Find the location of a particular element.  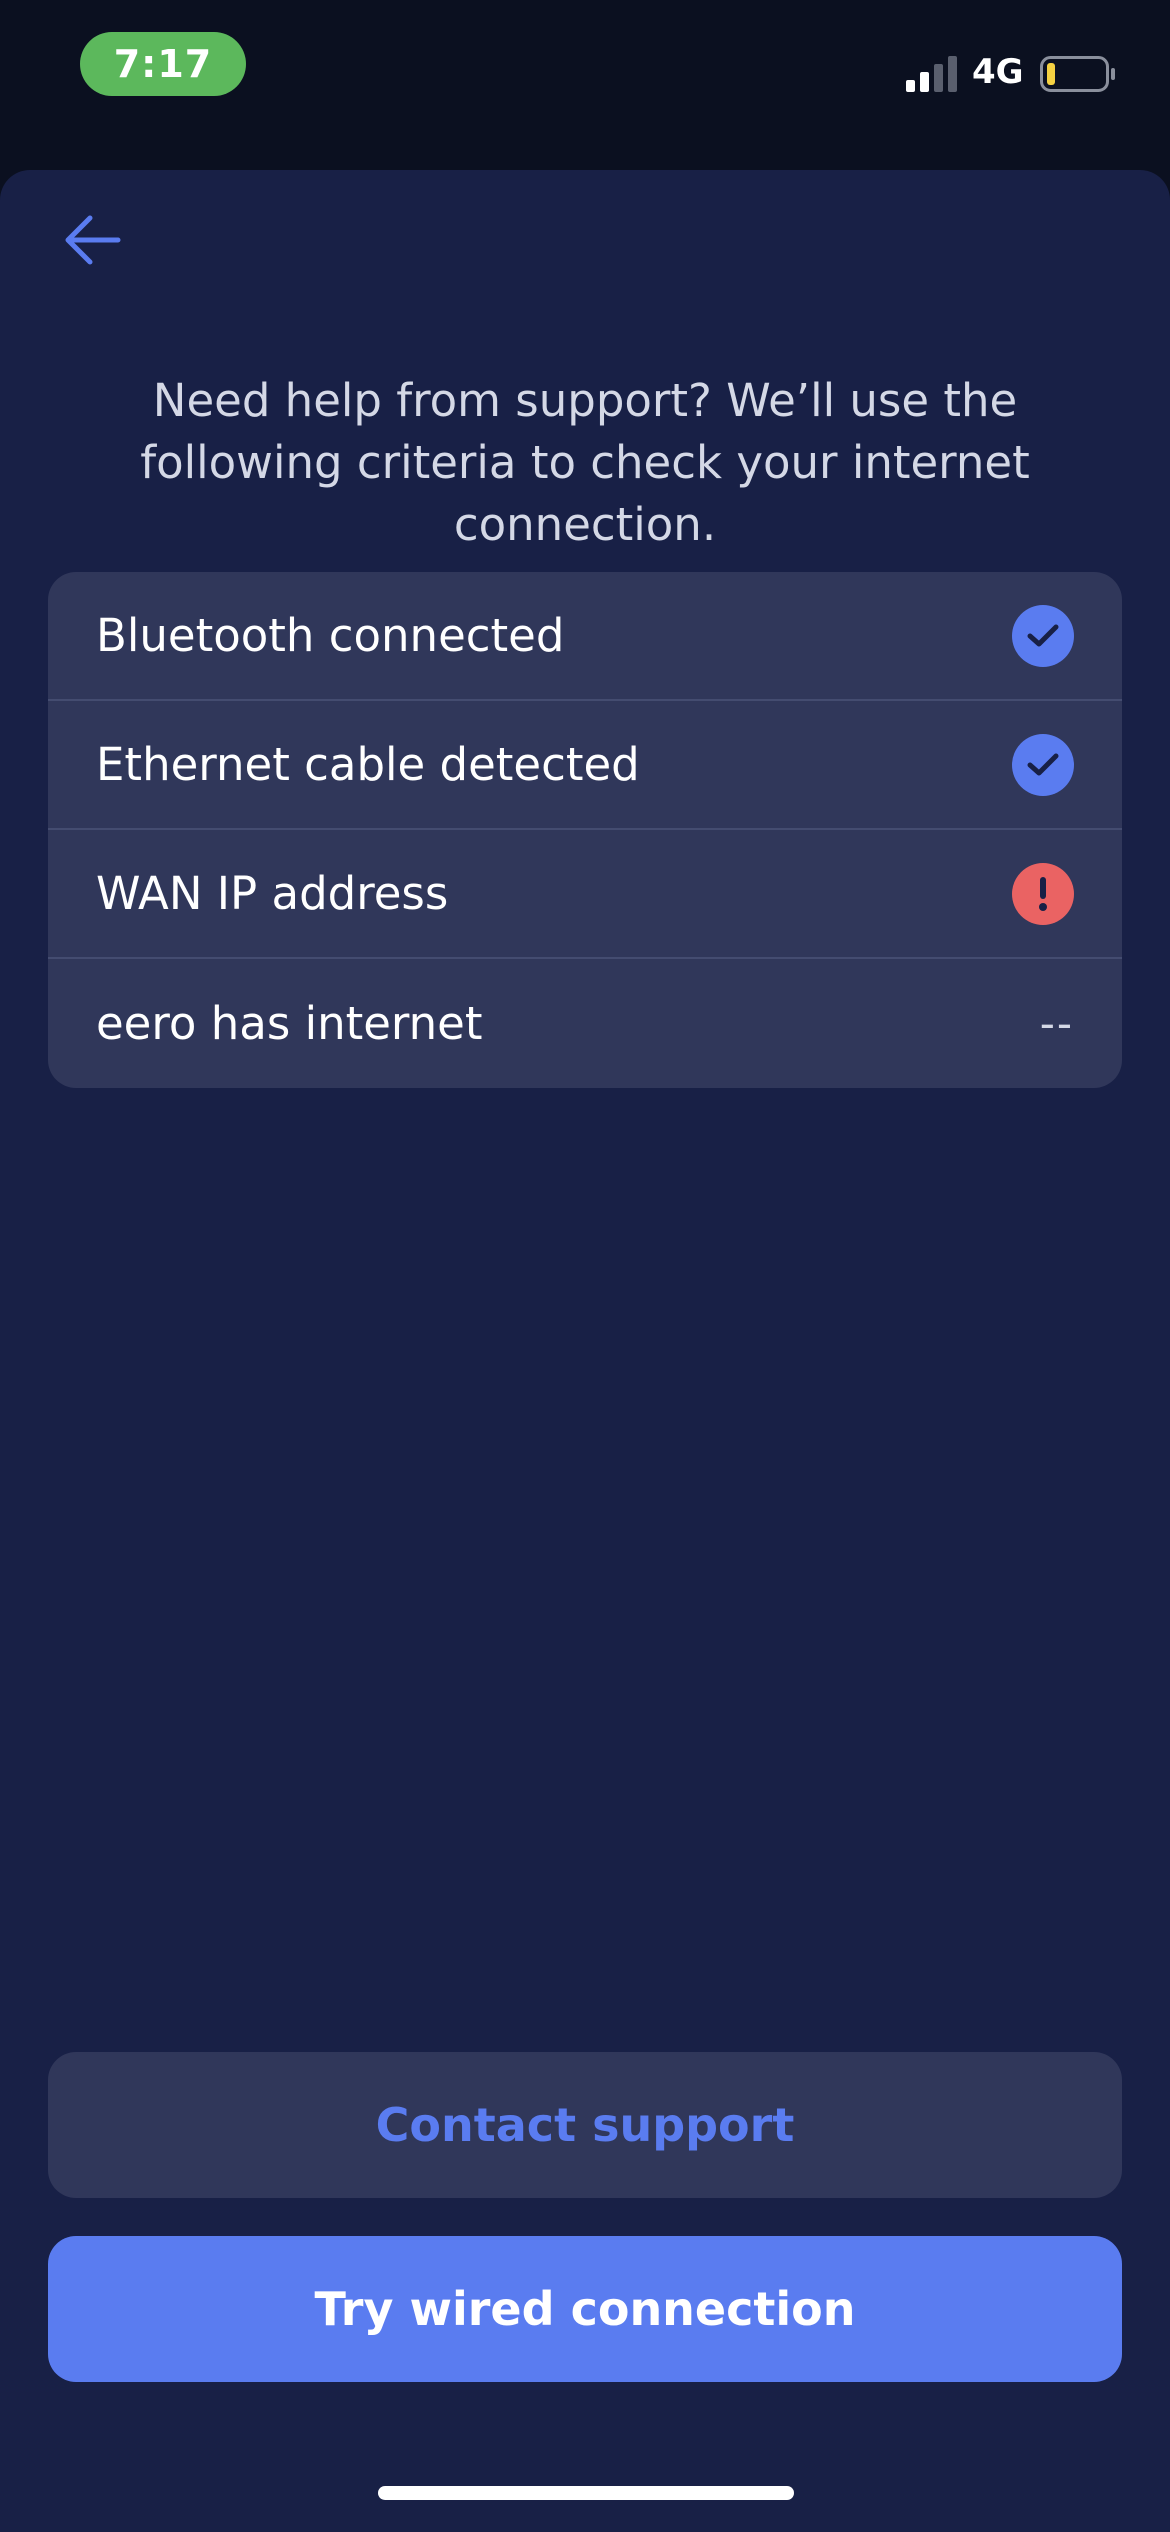

contact-support-button: Contact support is located at coordinates (585, 2125).